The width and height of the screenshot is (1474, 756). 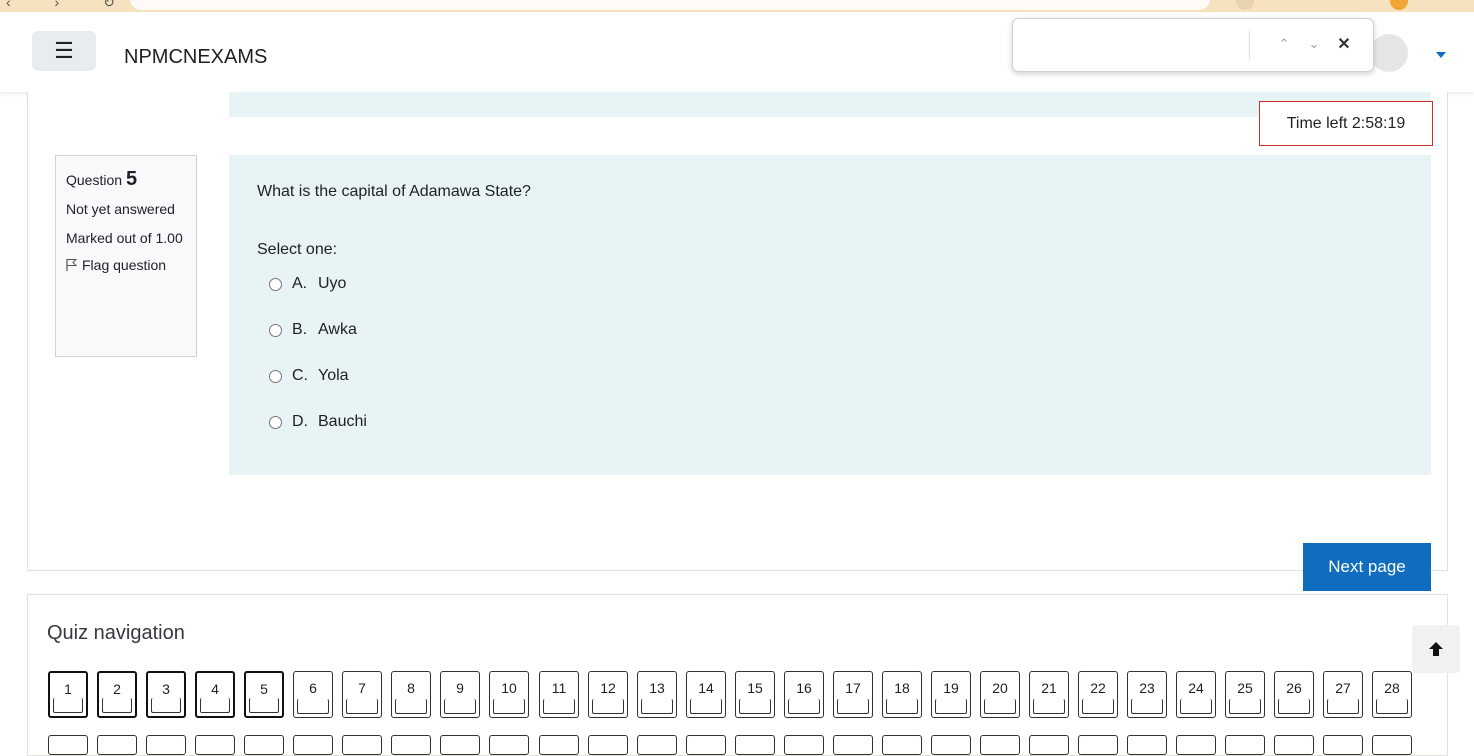 What do you see at coordinates (300, 329) in the screenshot?
I see `answer-letter: B.` at bounding box center [300, 329].